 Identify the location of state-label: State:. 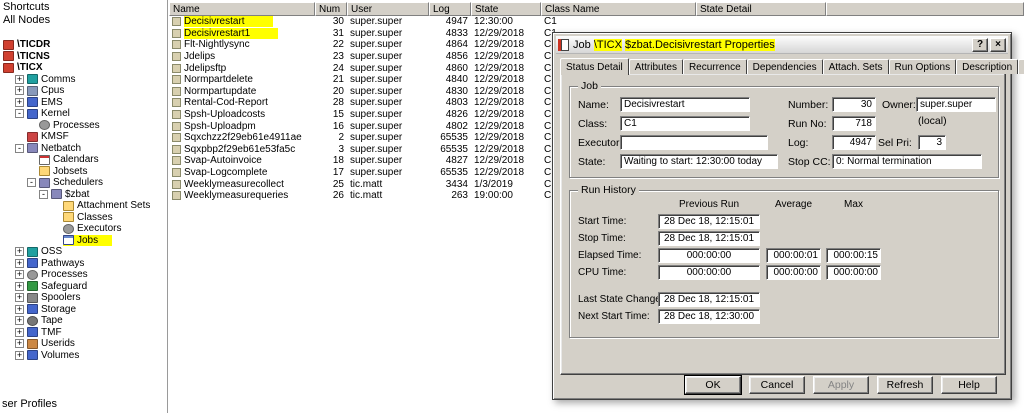
(592, 162).